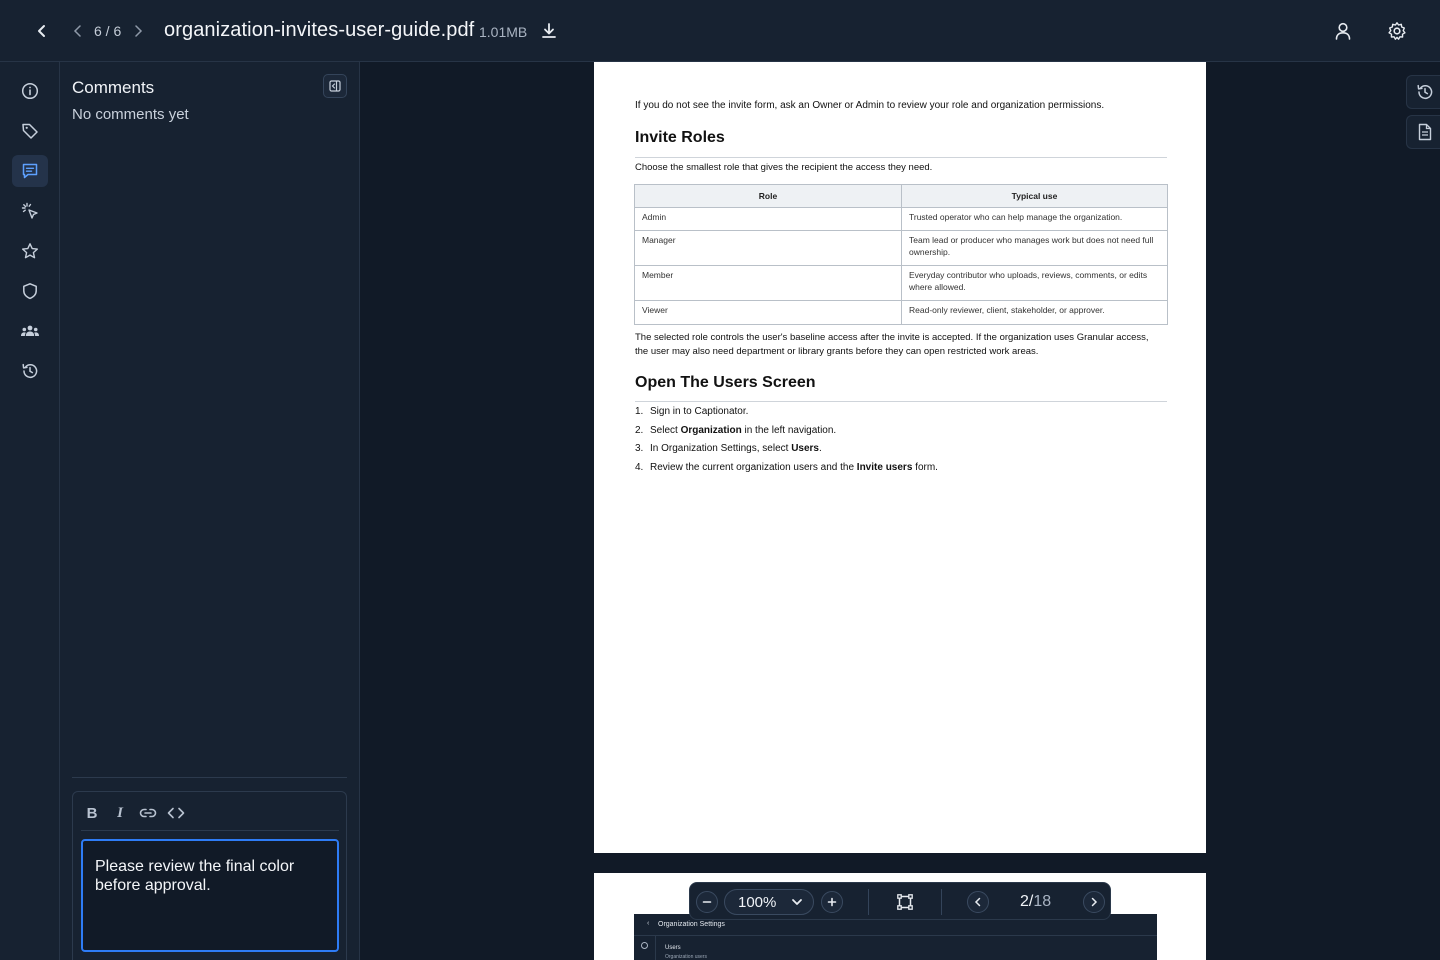 The image size is (1440, 960). What do you see at coordinates (680, 137) in the screenshot?
I see `section-heading: Invite Roles` at bounding box center [680, 137].